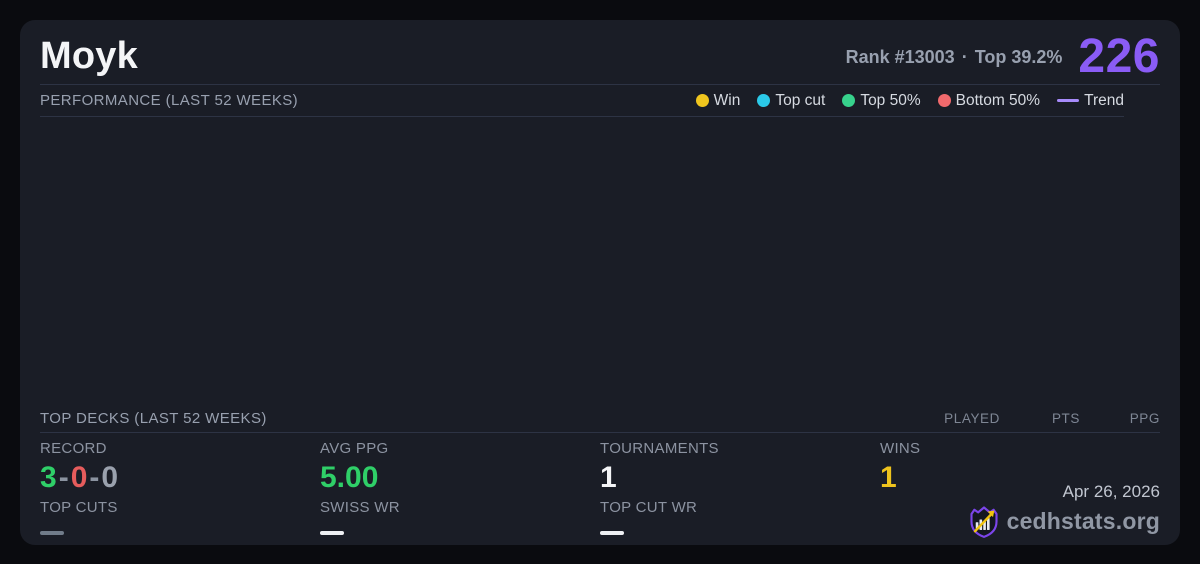  What do you see at coordinates (900, 448) in the screenshot?
I see `wins-label: WINS` at bounding box center [900, 448].